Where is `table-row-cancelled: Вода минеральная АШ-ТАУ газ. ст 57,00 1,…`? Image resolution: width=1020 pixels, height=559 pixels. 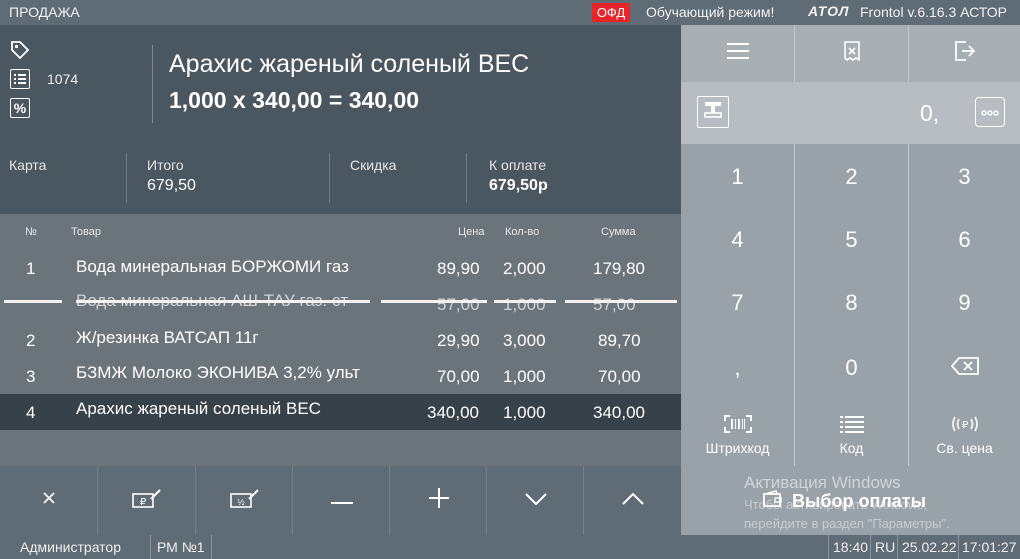
table-row-cancelled: Вода минеральная АШ-ТАУ газ. ст 57,00 1,… is located at coordinates (340, 304).